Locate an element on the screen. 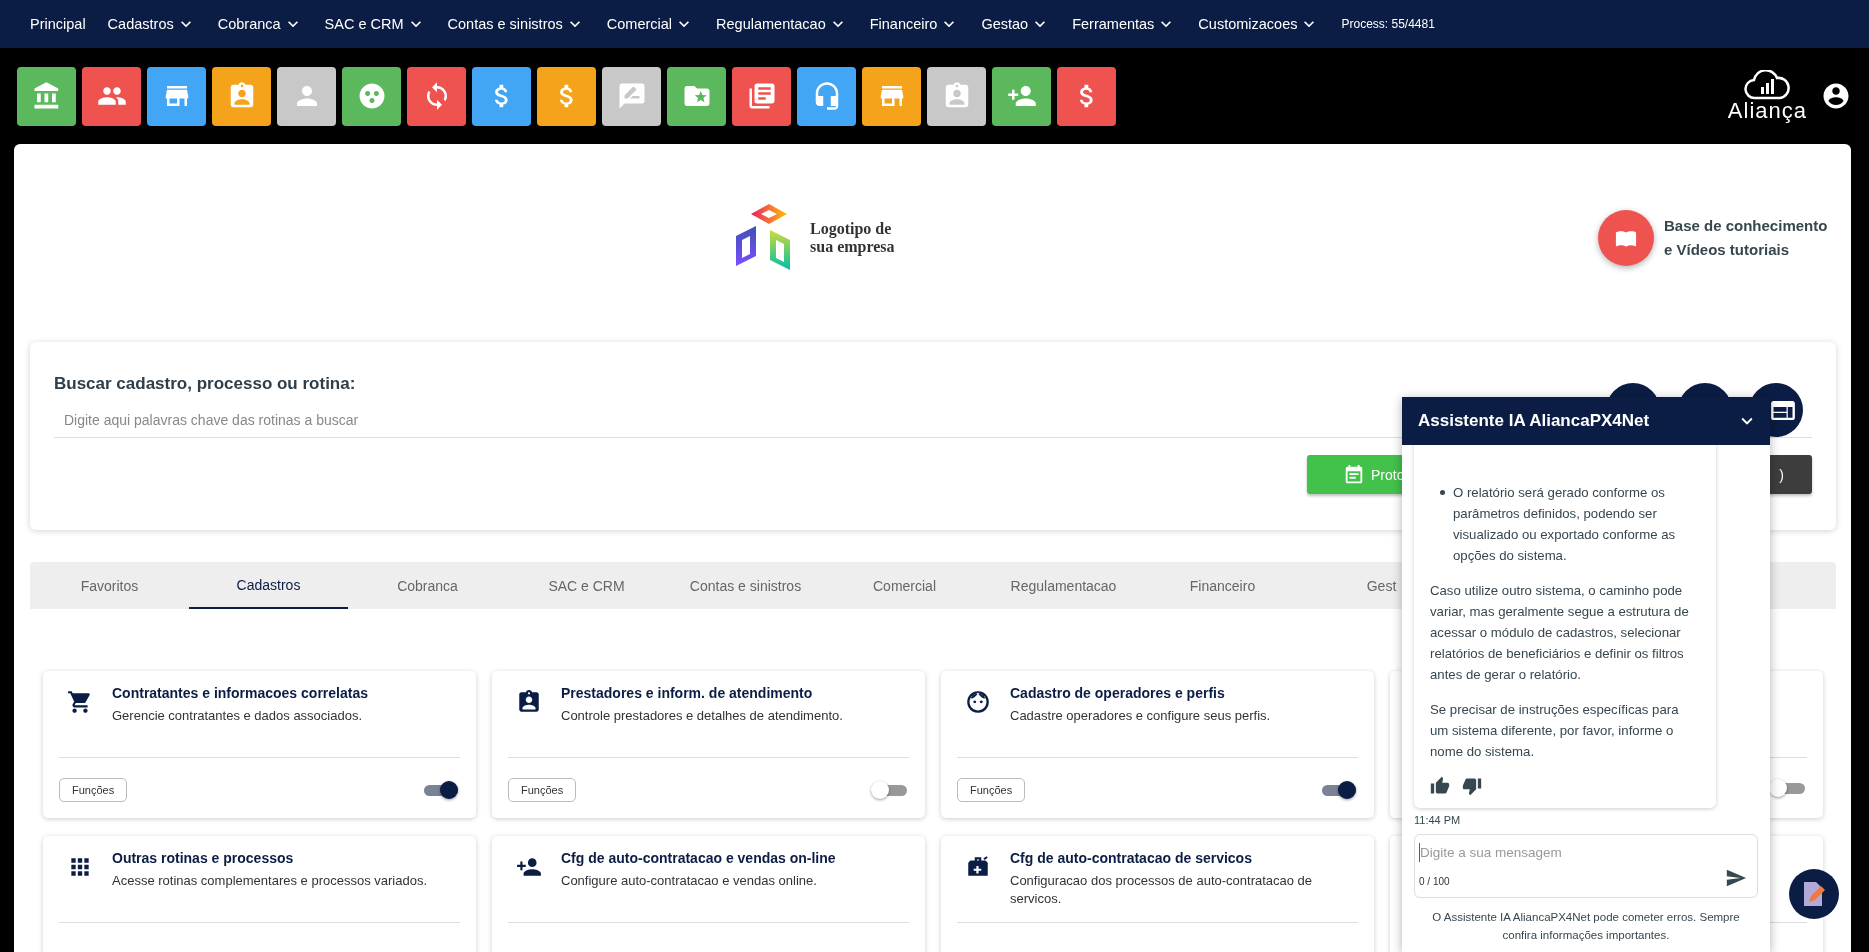  process-counter: Process: 55/4481 is located at coordinates (1388, 24).